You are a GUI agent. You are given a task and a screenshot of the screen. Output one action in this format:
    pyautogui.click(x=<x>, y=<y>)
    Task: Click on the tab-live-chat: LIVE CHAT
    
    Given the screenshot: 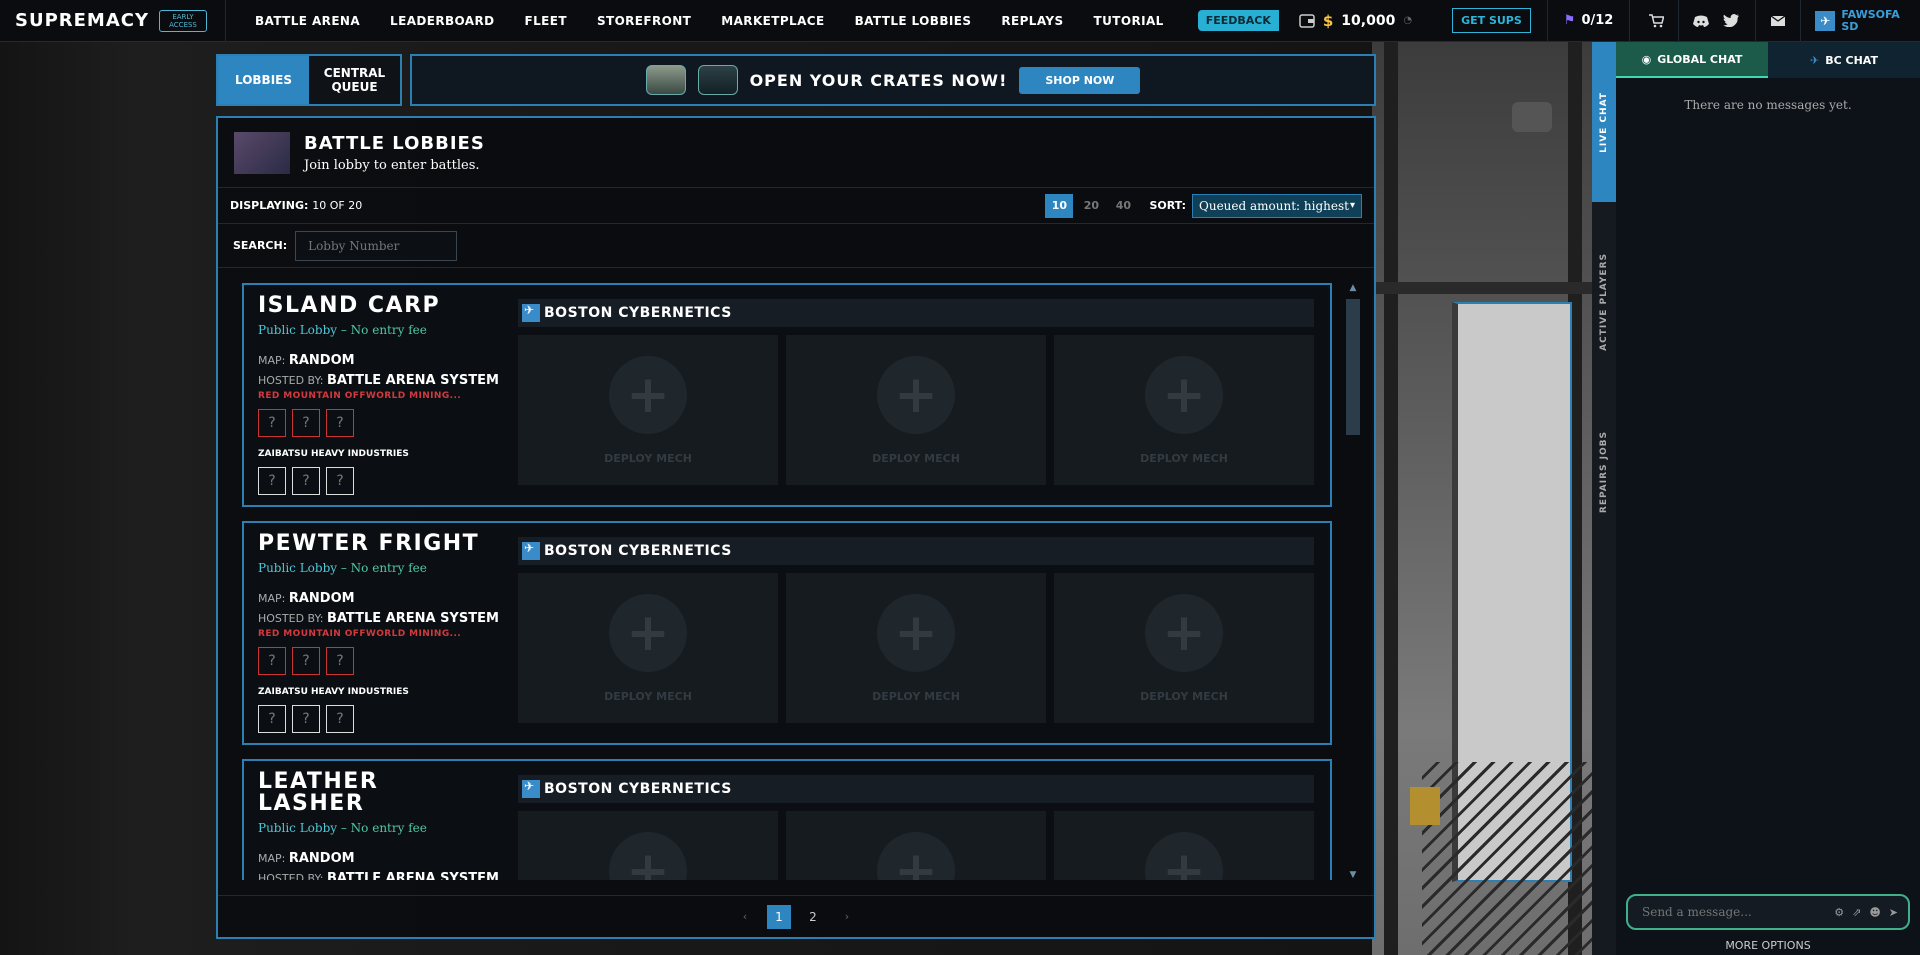 What is the action you would take?
    pyautogui.click(x=1604, y=122)
    